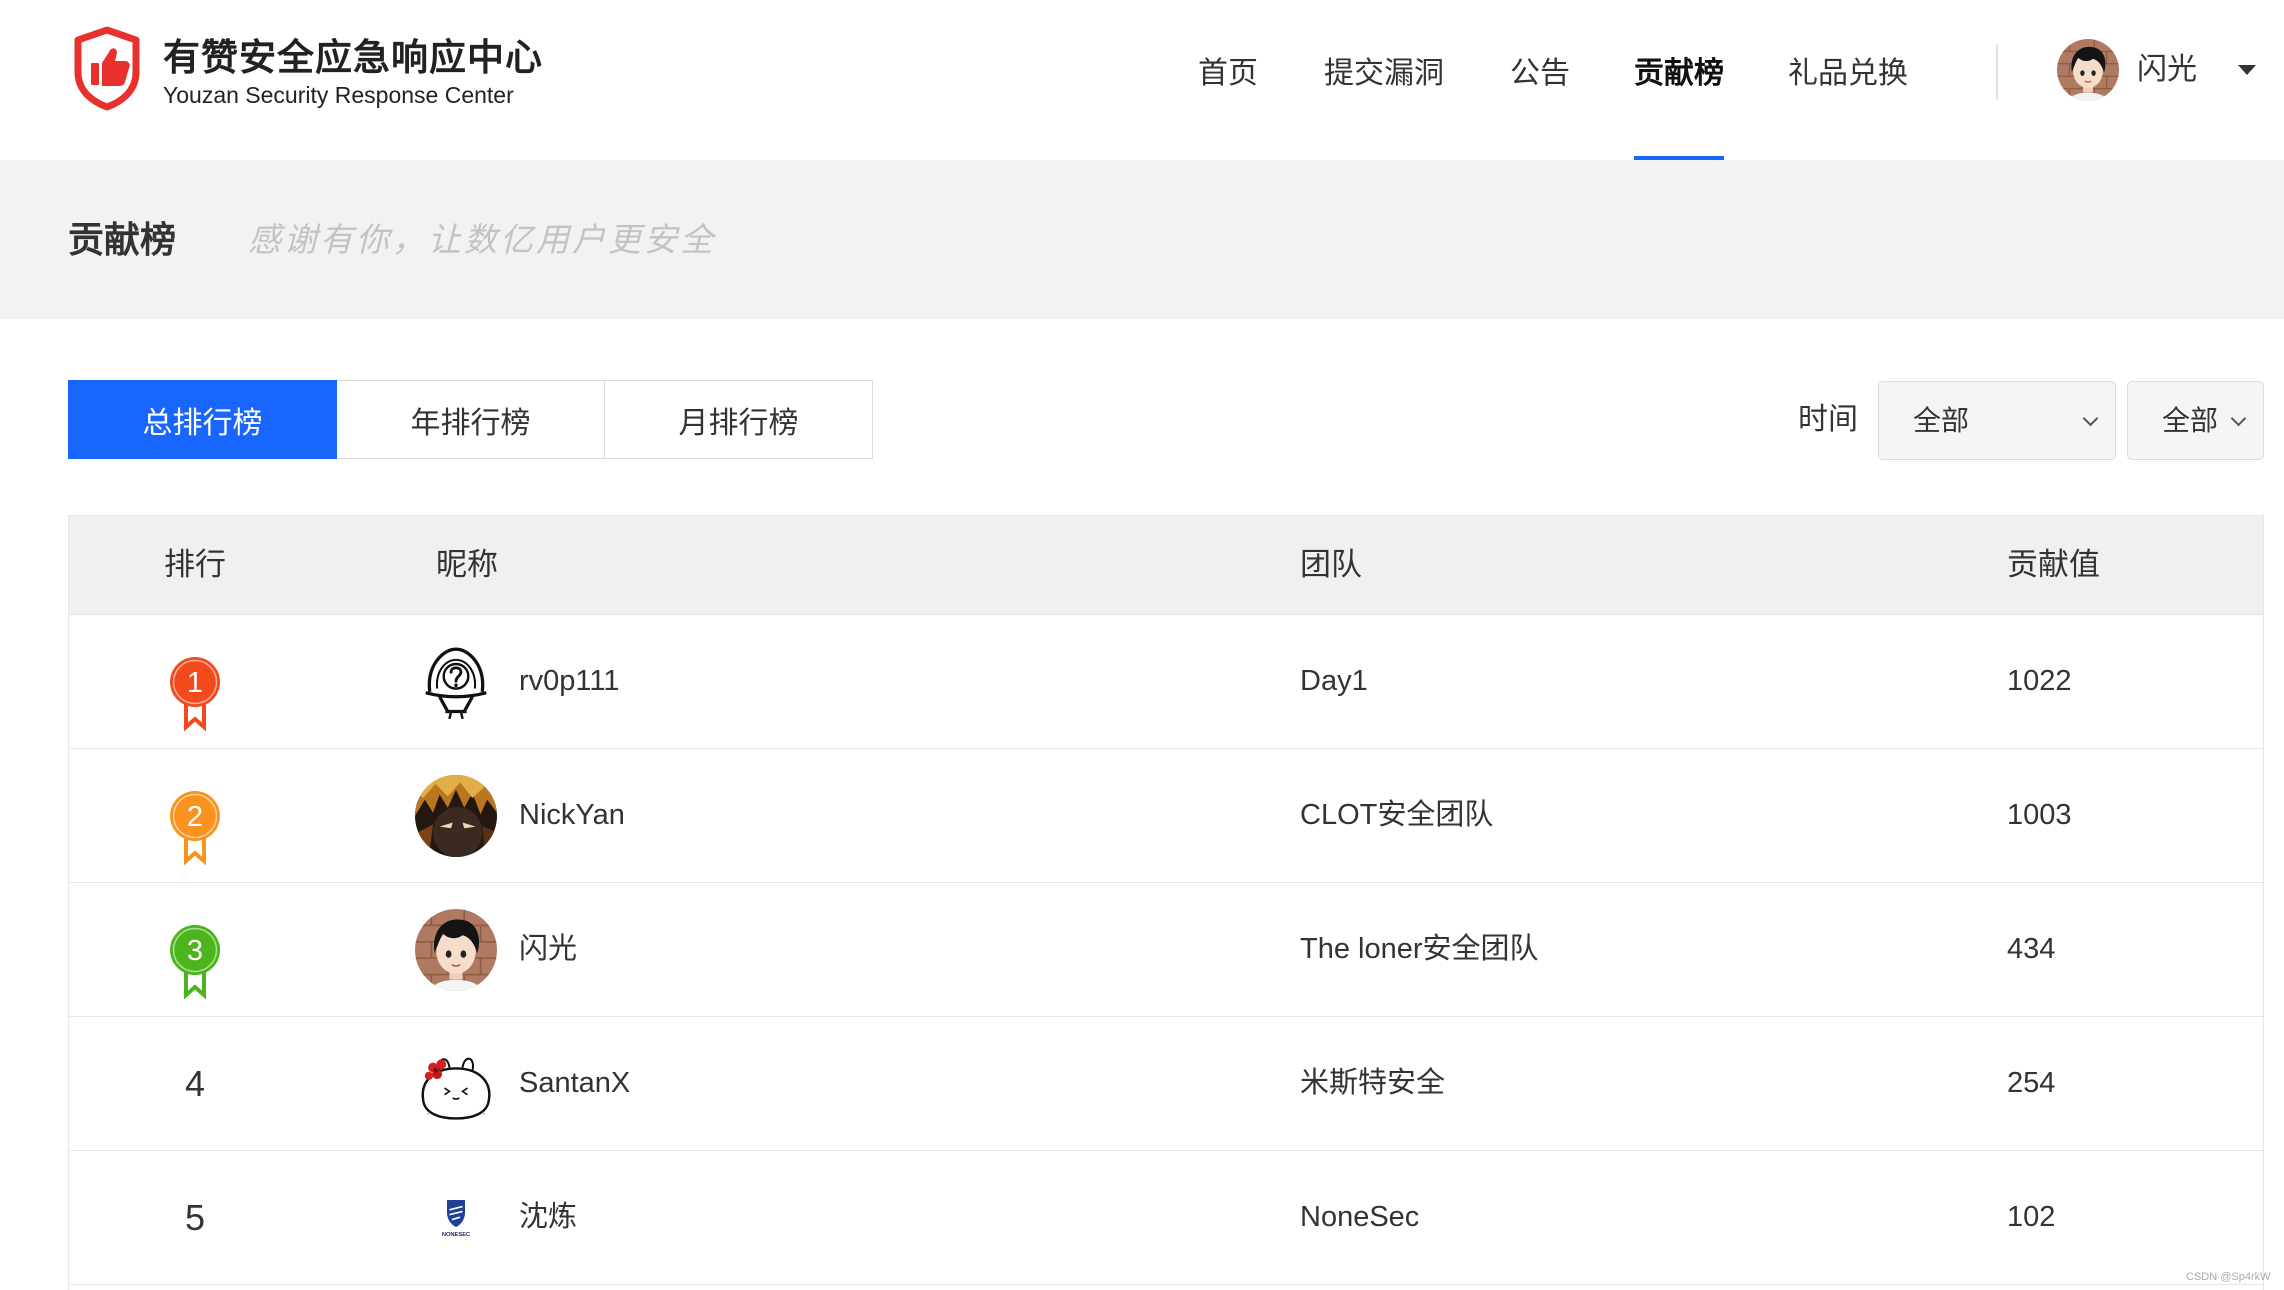 The width and height of the screenshot is (2284, 1290). I want to click on caret-down-icon, so click(2247, 70).